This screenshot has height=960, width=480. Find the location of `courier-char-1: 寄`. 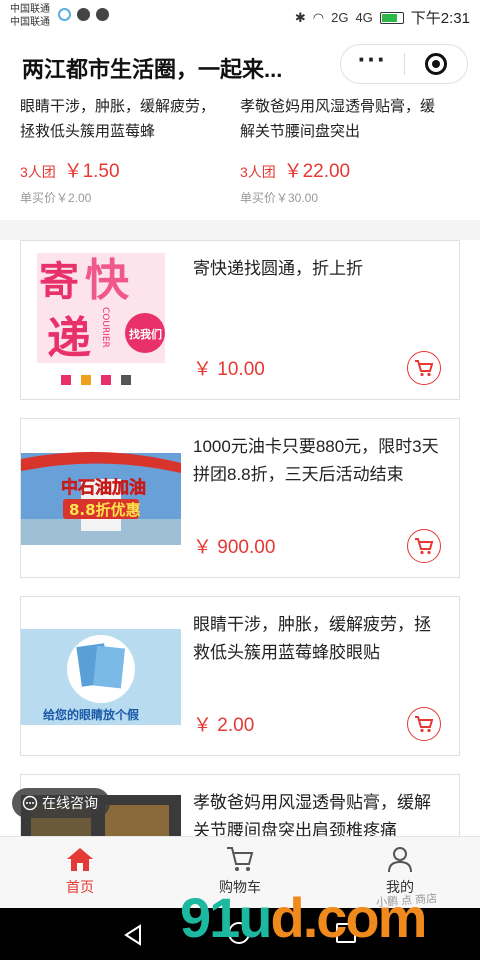

courier-char-1: 寄 is located at coordinates (59, 282).